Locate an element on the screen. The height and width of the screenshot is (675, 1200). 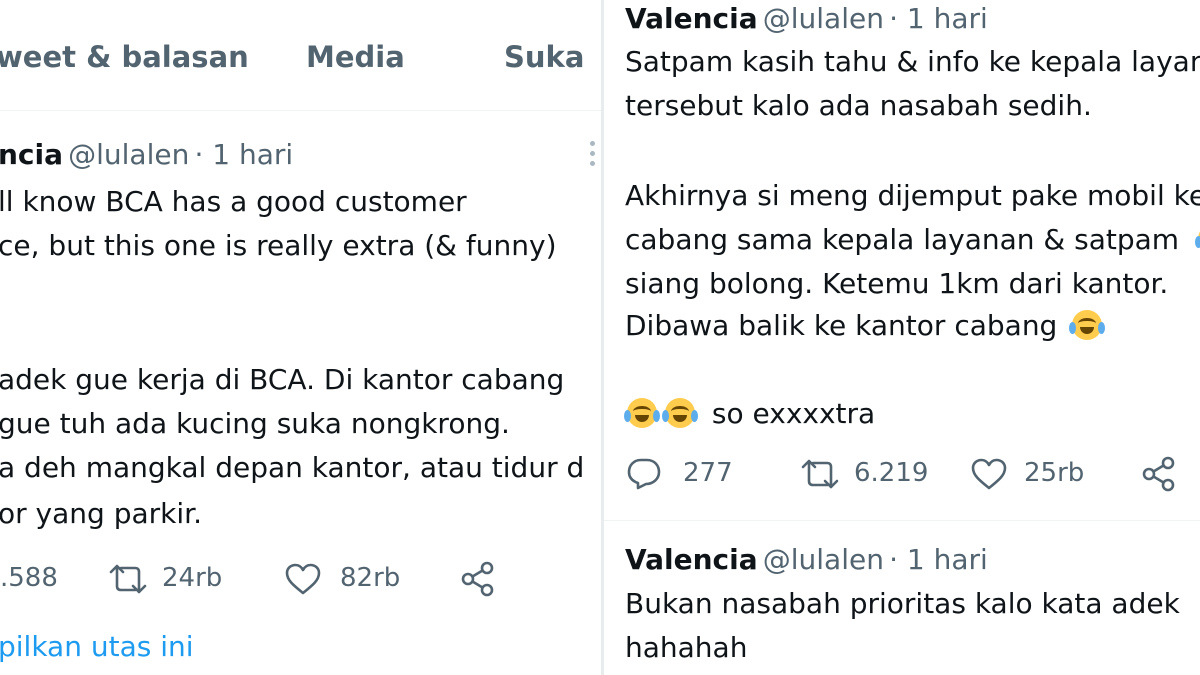
retweet-count: 6.219 is located at coordinates (891, 473).